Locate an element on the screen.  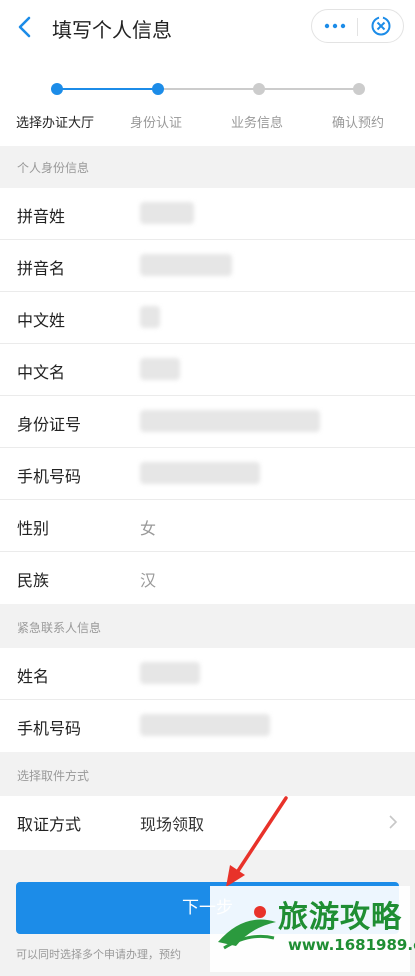
back-arrow-icon is located at coordinates (25, 27).